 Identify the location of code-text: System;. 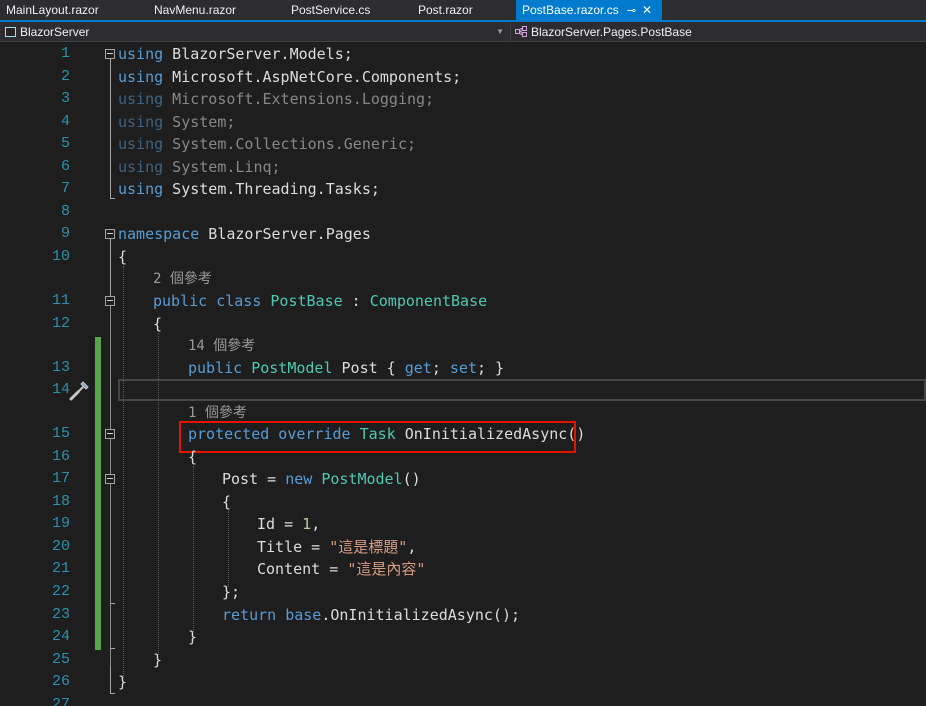
(199, 122).